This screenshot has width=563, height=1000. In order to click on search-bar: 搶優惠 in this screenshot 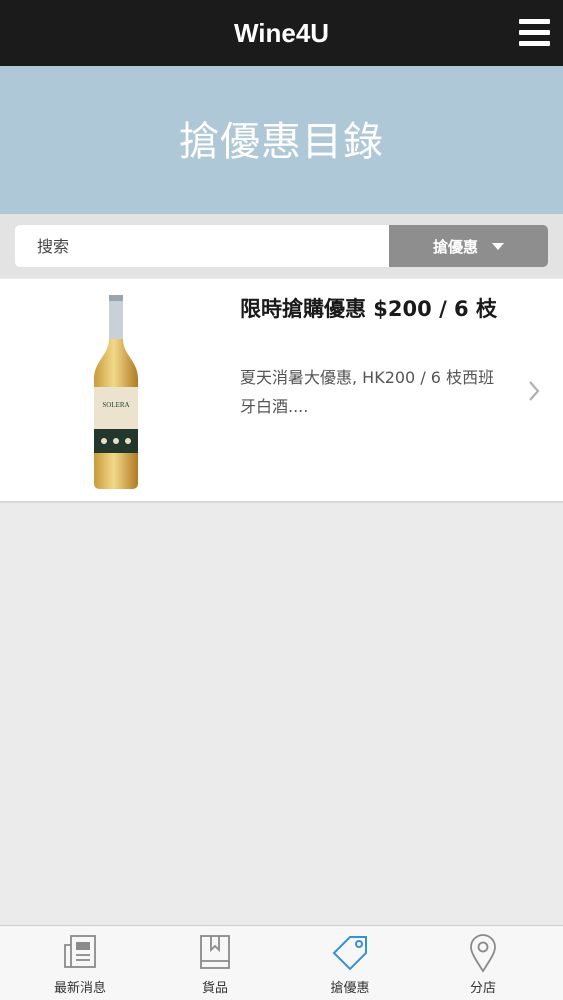, I will do `click(281, 246)`.